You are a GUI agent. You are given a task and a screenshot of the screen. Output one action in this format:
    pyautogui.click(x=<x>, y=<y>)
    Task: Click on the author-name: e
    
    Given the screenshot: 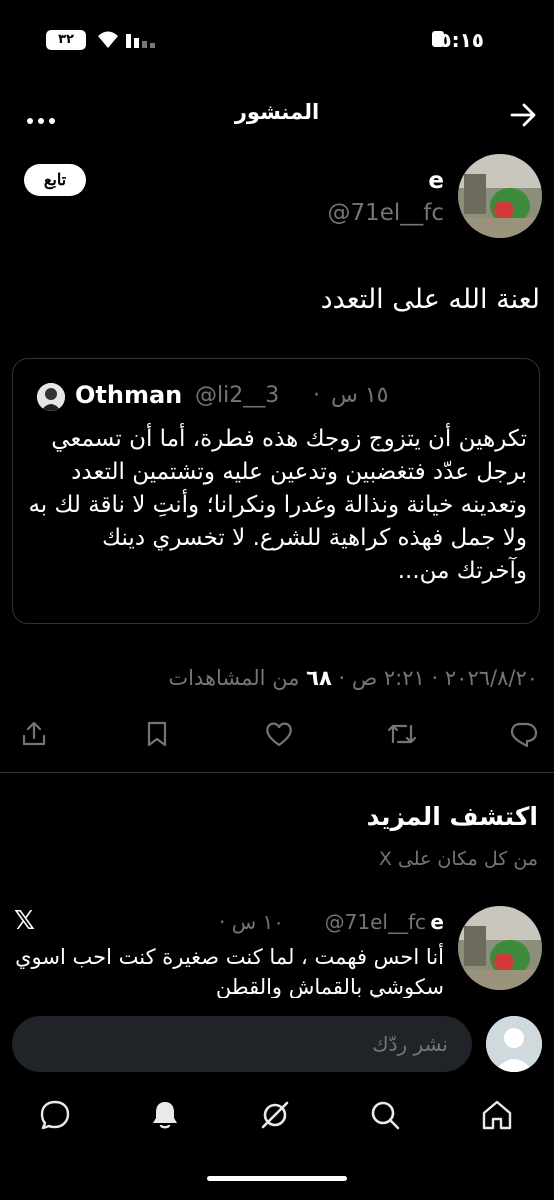 What is the action you would take?
    pyautogui.click(x=436, y=181)
    